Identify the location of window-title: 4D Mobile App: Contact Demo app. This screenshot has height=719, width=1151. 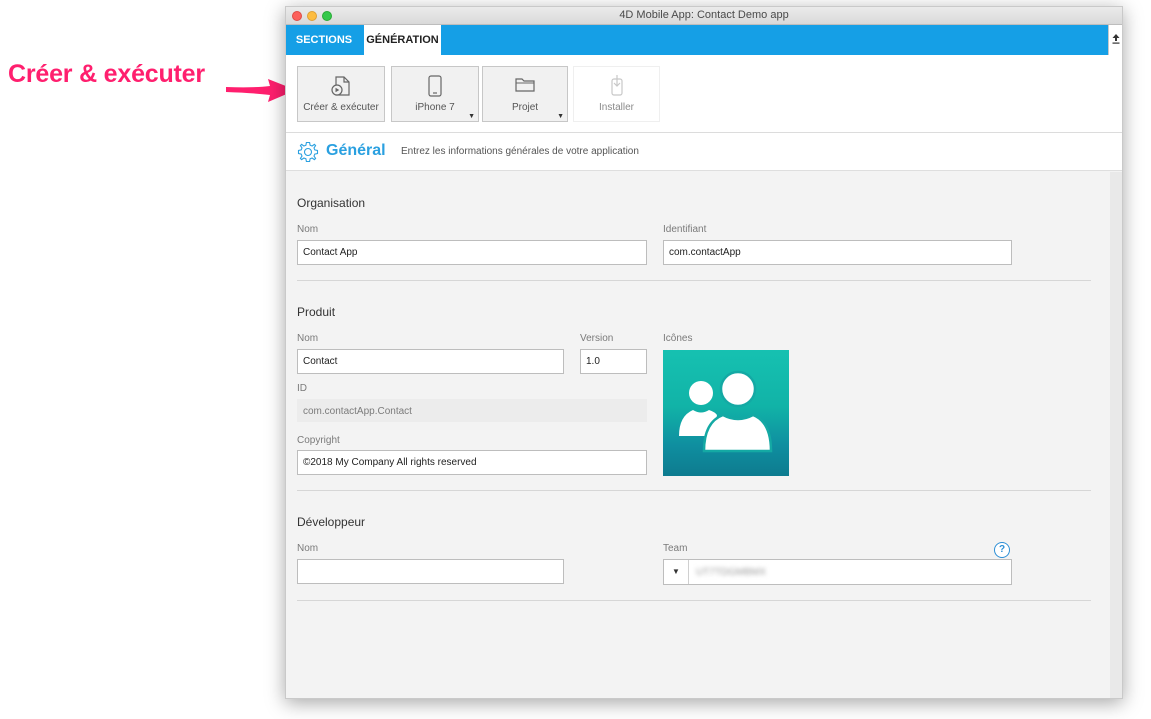
(704, 15).